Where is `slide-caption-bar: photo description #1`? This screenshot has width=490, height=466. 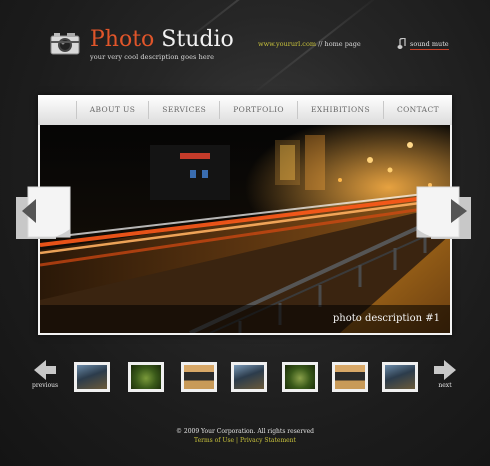
slide-caption-bar: photo description #1 is located at coordinates (245, 319).